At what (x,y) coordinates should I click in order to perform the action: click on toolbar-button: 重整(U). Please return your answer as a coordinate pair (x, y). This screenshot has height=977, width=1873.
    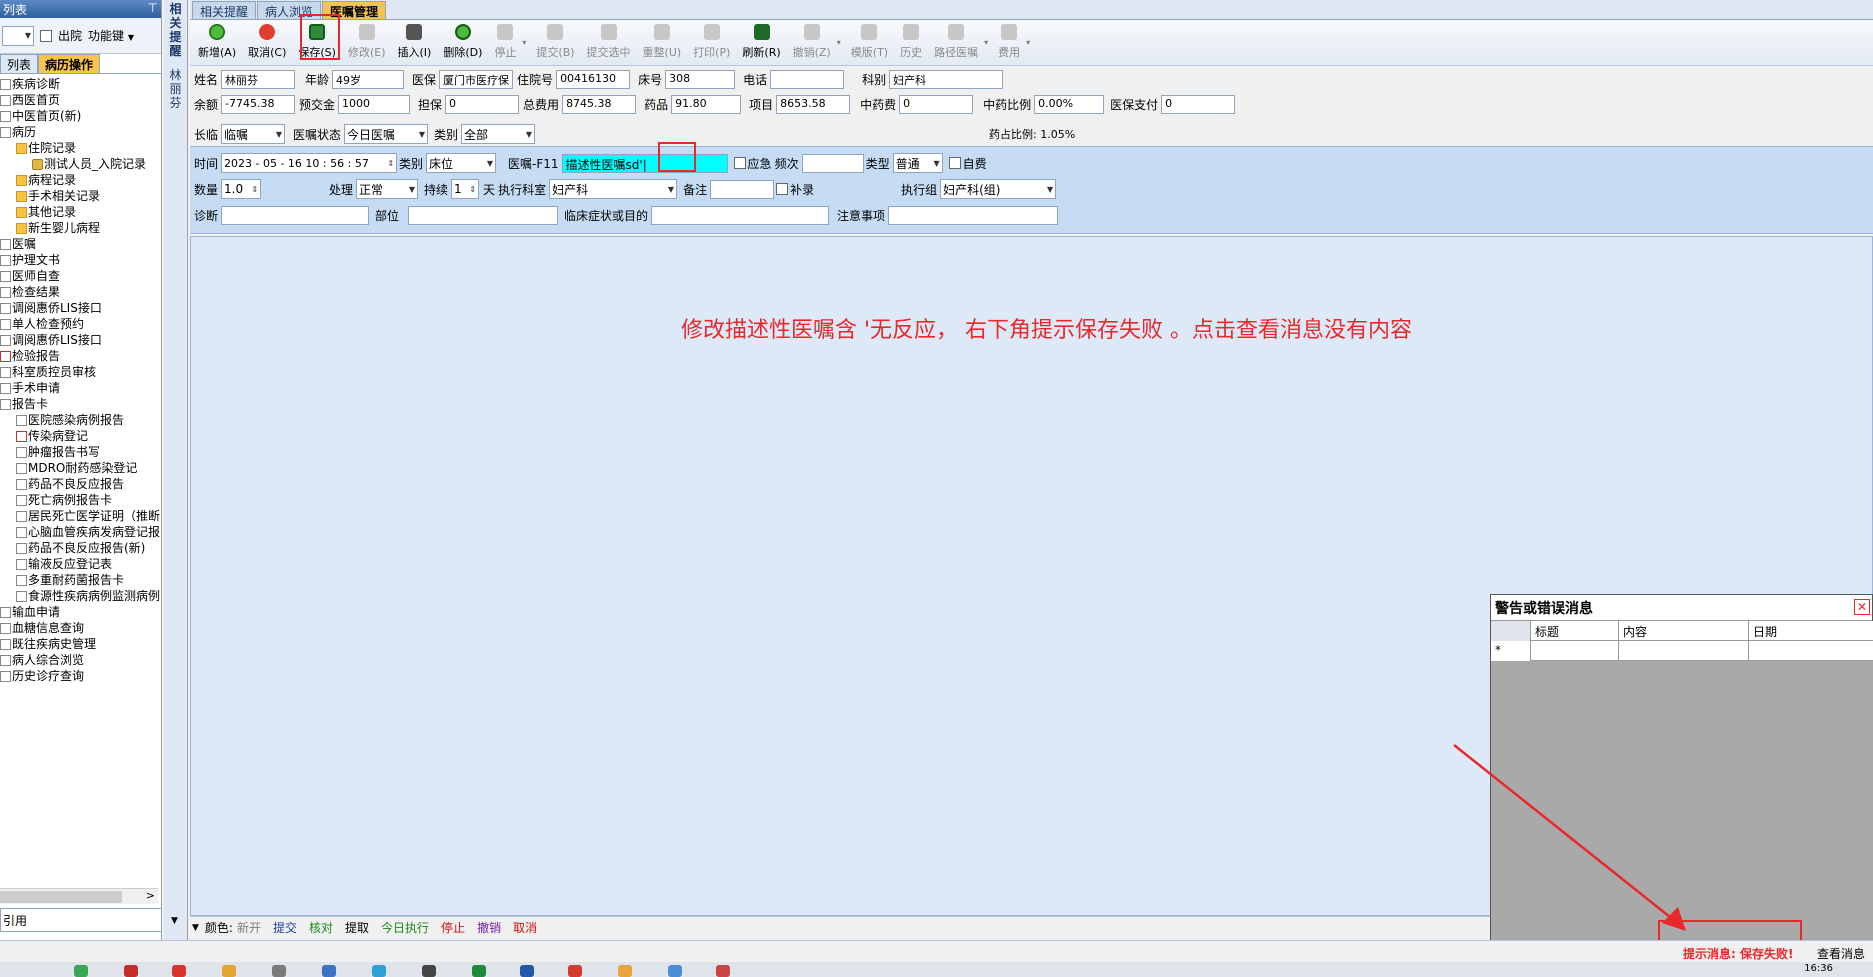
    Looking at the image, I should click on (662, 42).